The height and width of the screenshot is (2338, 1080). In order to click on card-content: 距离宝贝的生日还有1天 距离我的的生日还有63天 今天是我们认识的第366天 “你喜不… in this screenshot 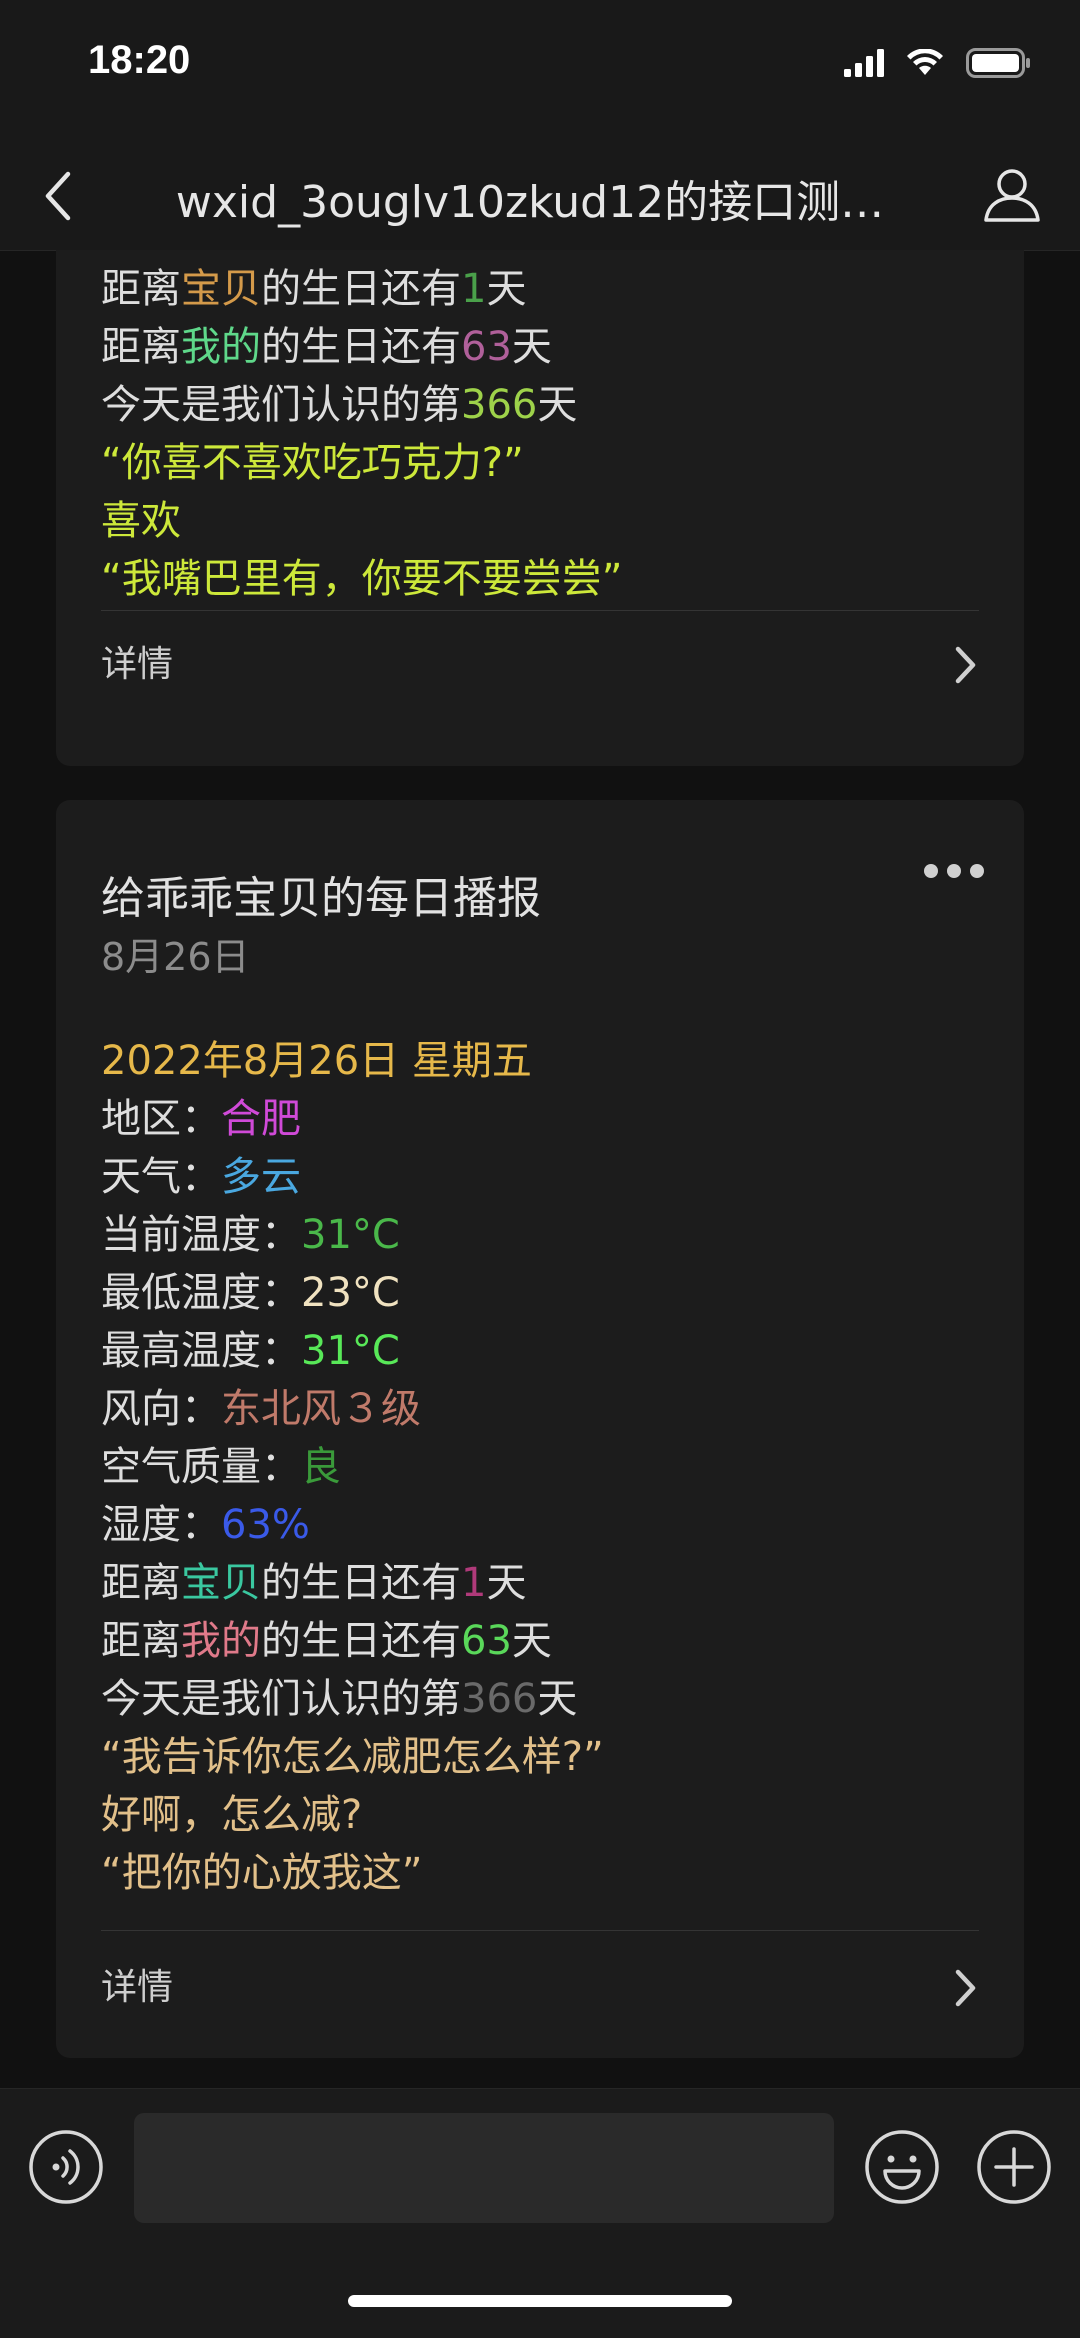, I will do `click(361, 434)`.